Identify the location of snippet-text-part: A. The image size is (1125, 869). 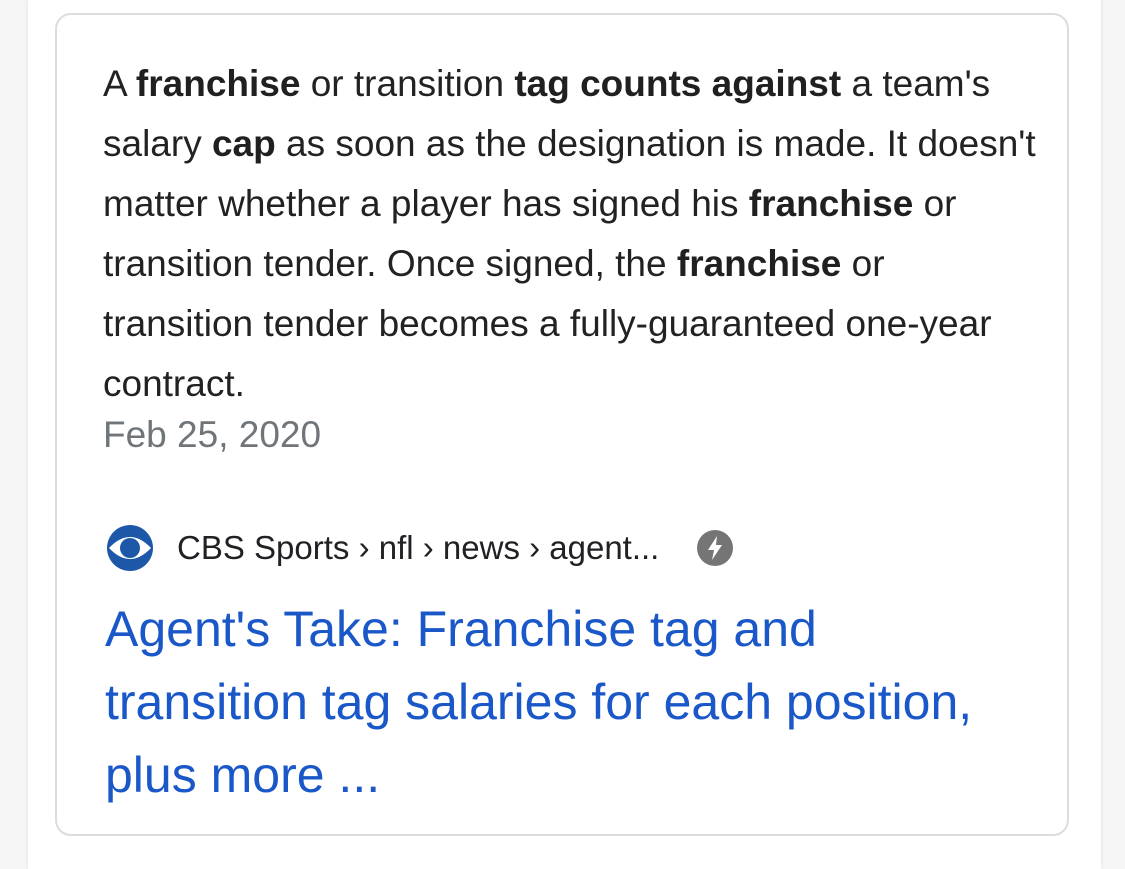
(119, 83).